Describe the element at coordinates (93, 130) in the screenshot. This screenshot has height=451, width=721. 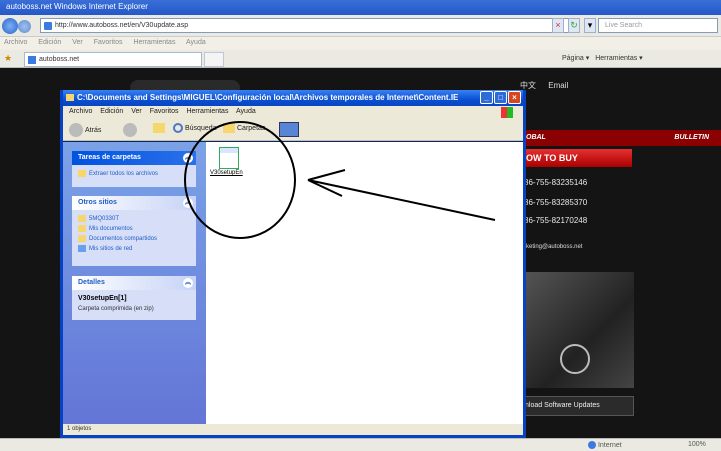
I see `back-label: Atrás` at that location.